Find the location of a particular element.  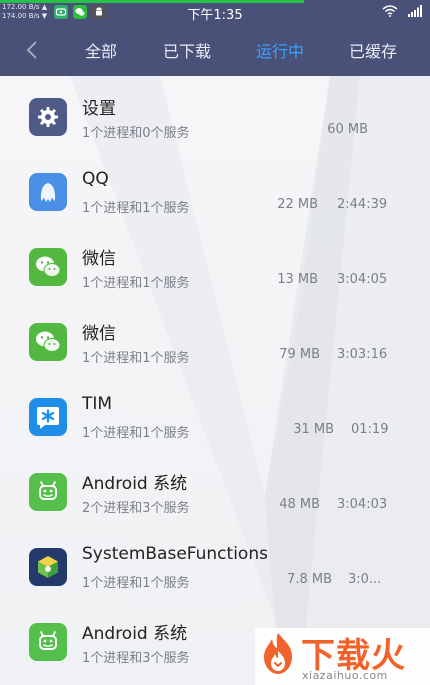

qq-penguin-icon is located at coordinates (48, 192).